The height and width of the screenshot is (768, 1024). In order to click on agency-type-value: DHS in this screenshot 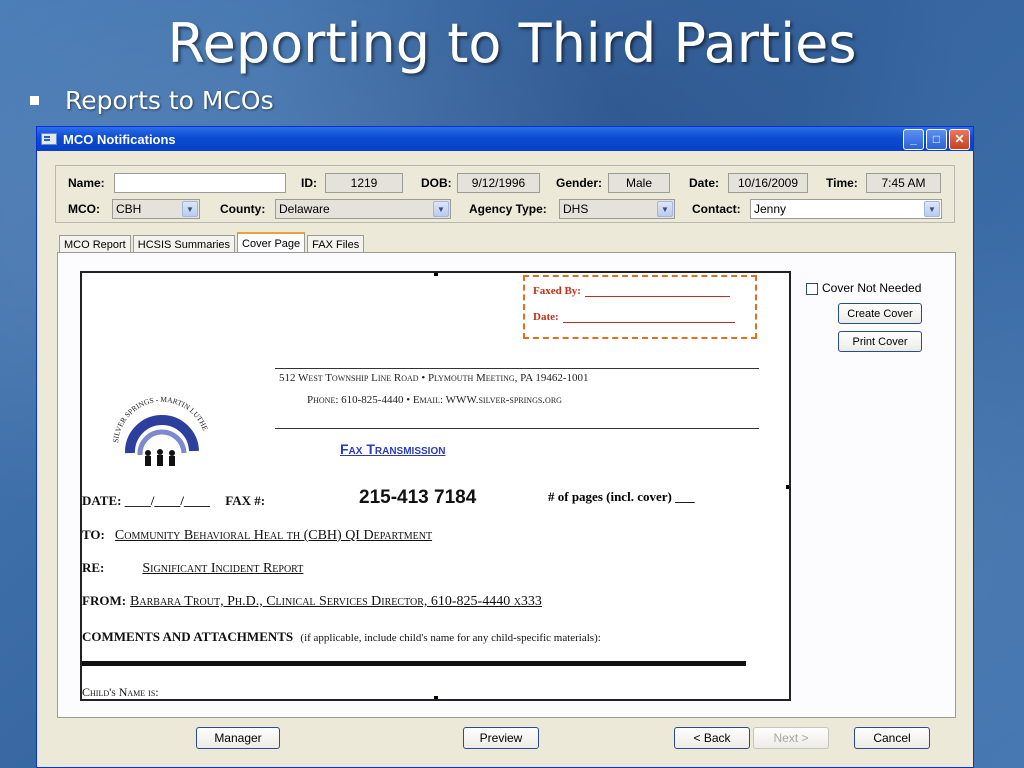, I will do `click(576, 209)`.